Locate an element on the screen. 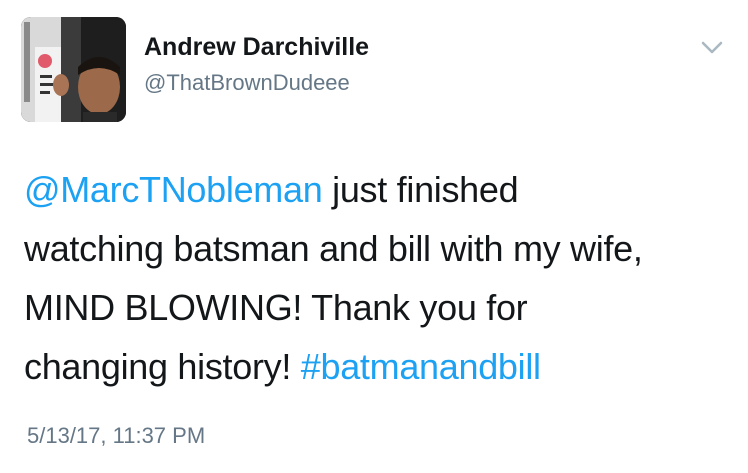 The height and width of the screenshot is (473, 748). tweet-text-segment: just finished is located at coordinates (420, 189).